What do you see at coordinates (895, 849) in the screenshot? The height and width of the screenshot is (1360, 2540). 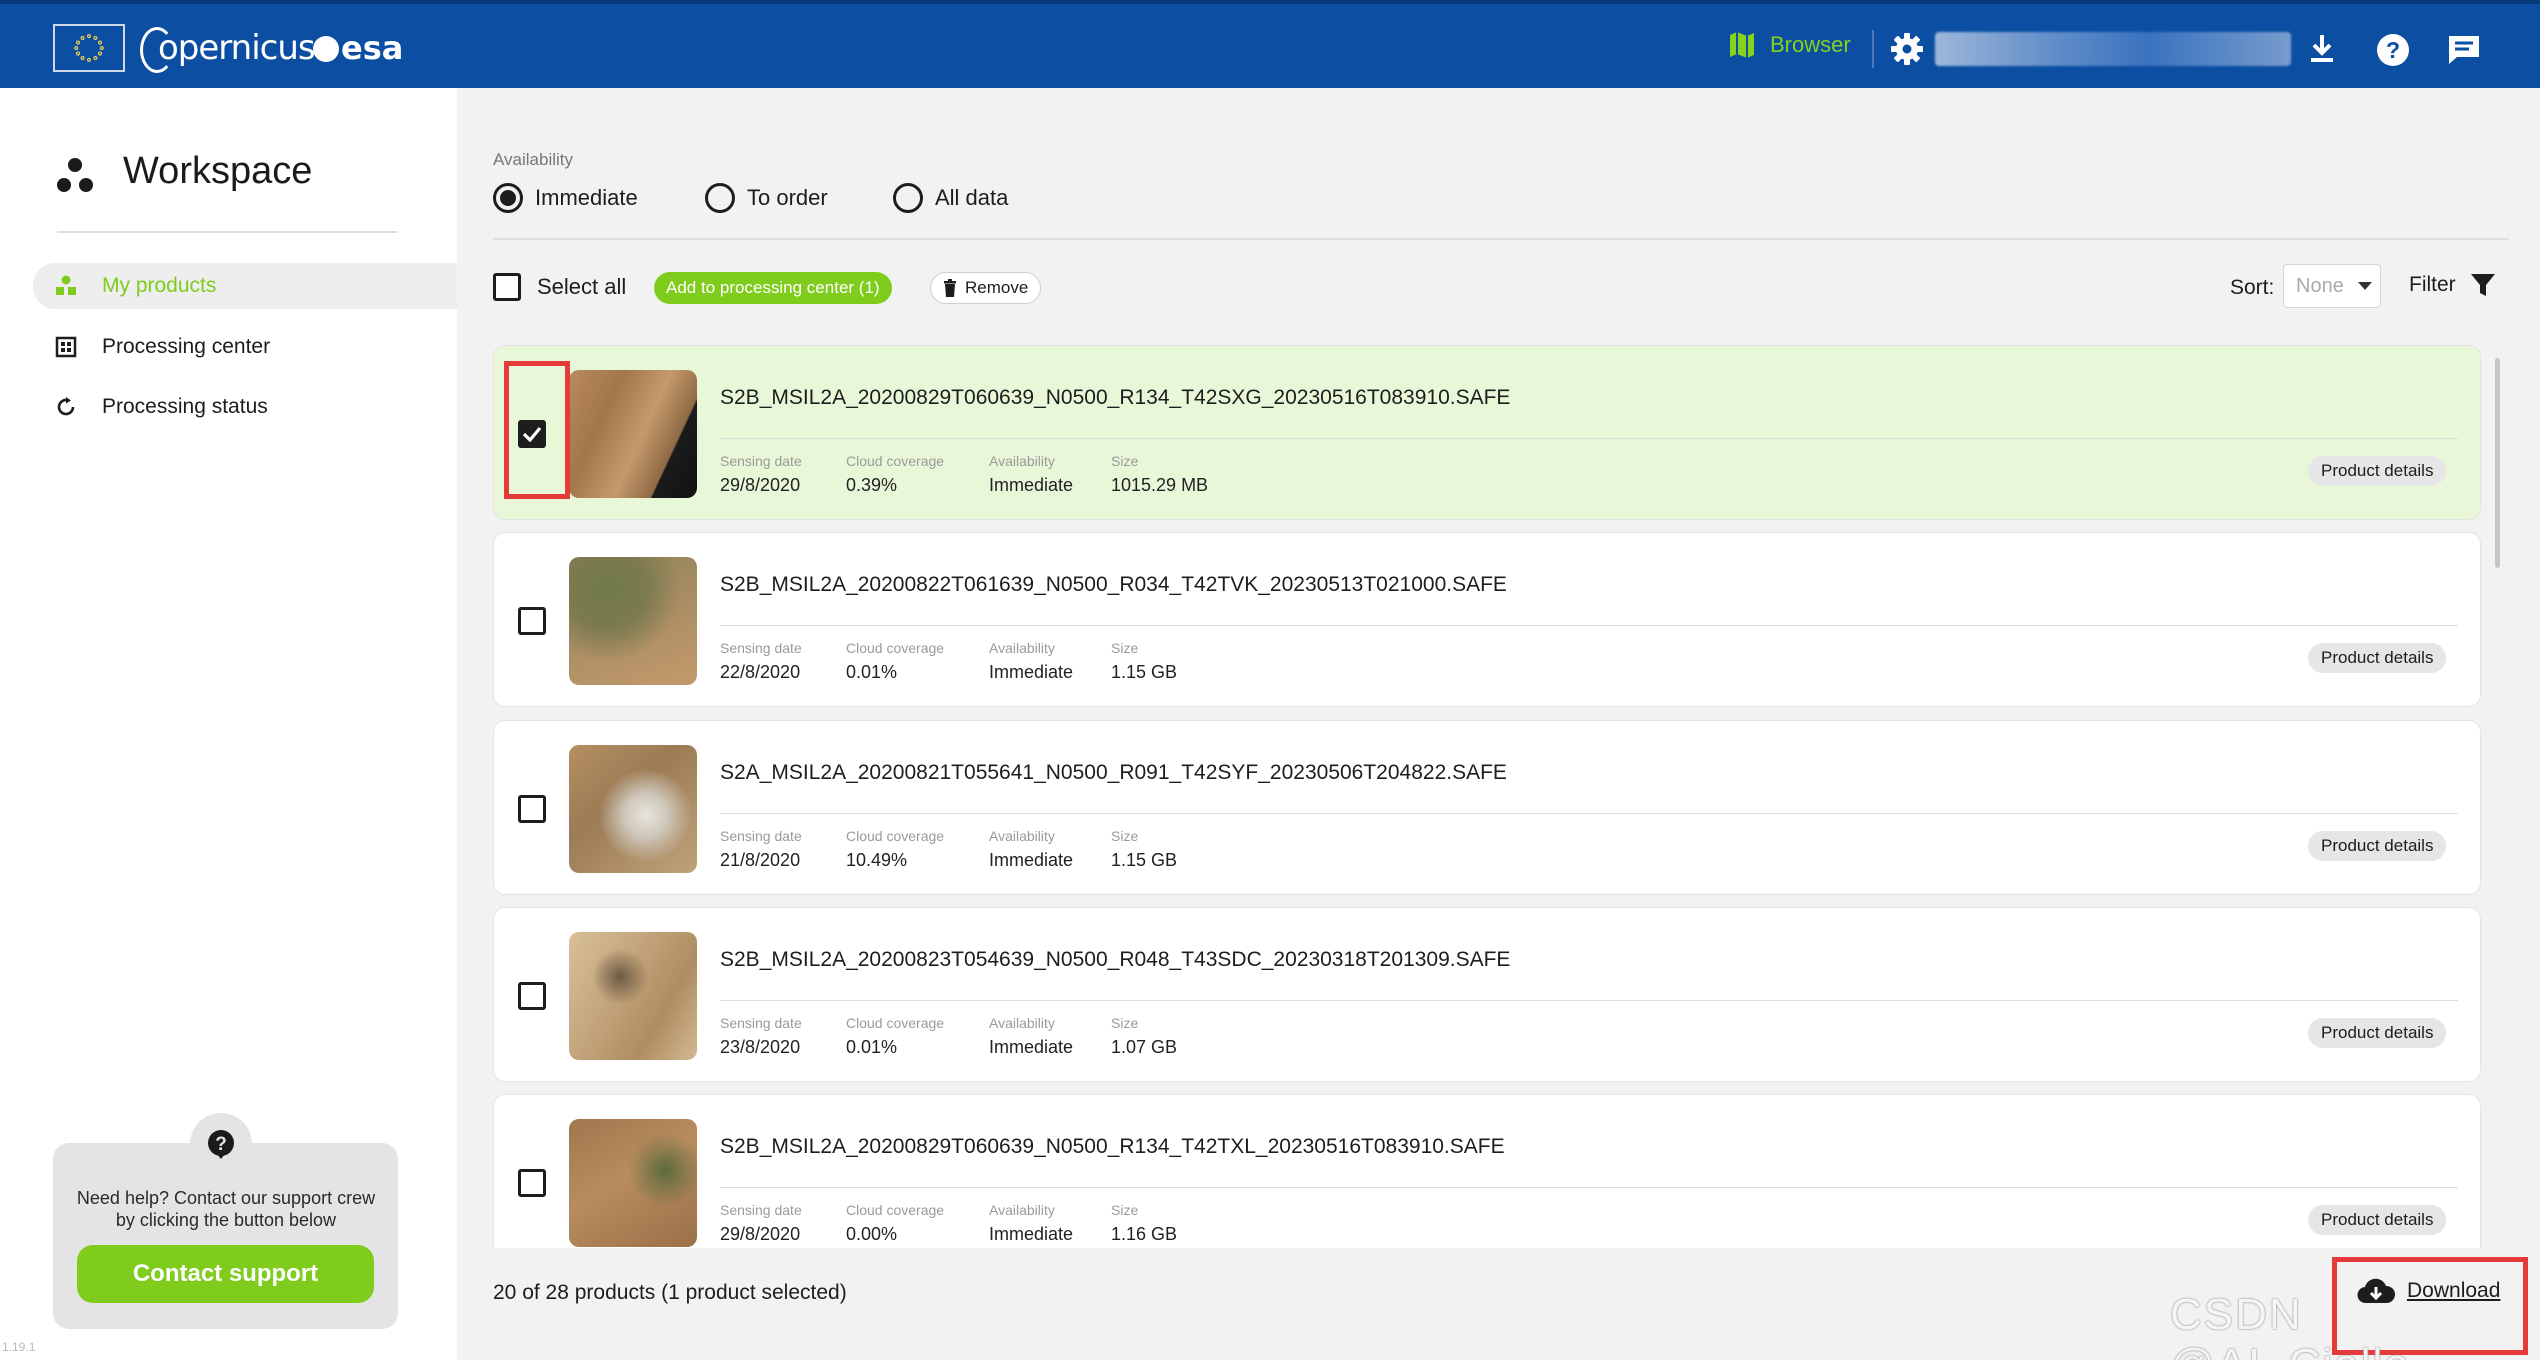 I see `cloud-coverage: Cloud coverage 10.49%` at bounding box center [895, 849].